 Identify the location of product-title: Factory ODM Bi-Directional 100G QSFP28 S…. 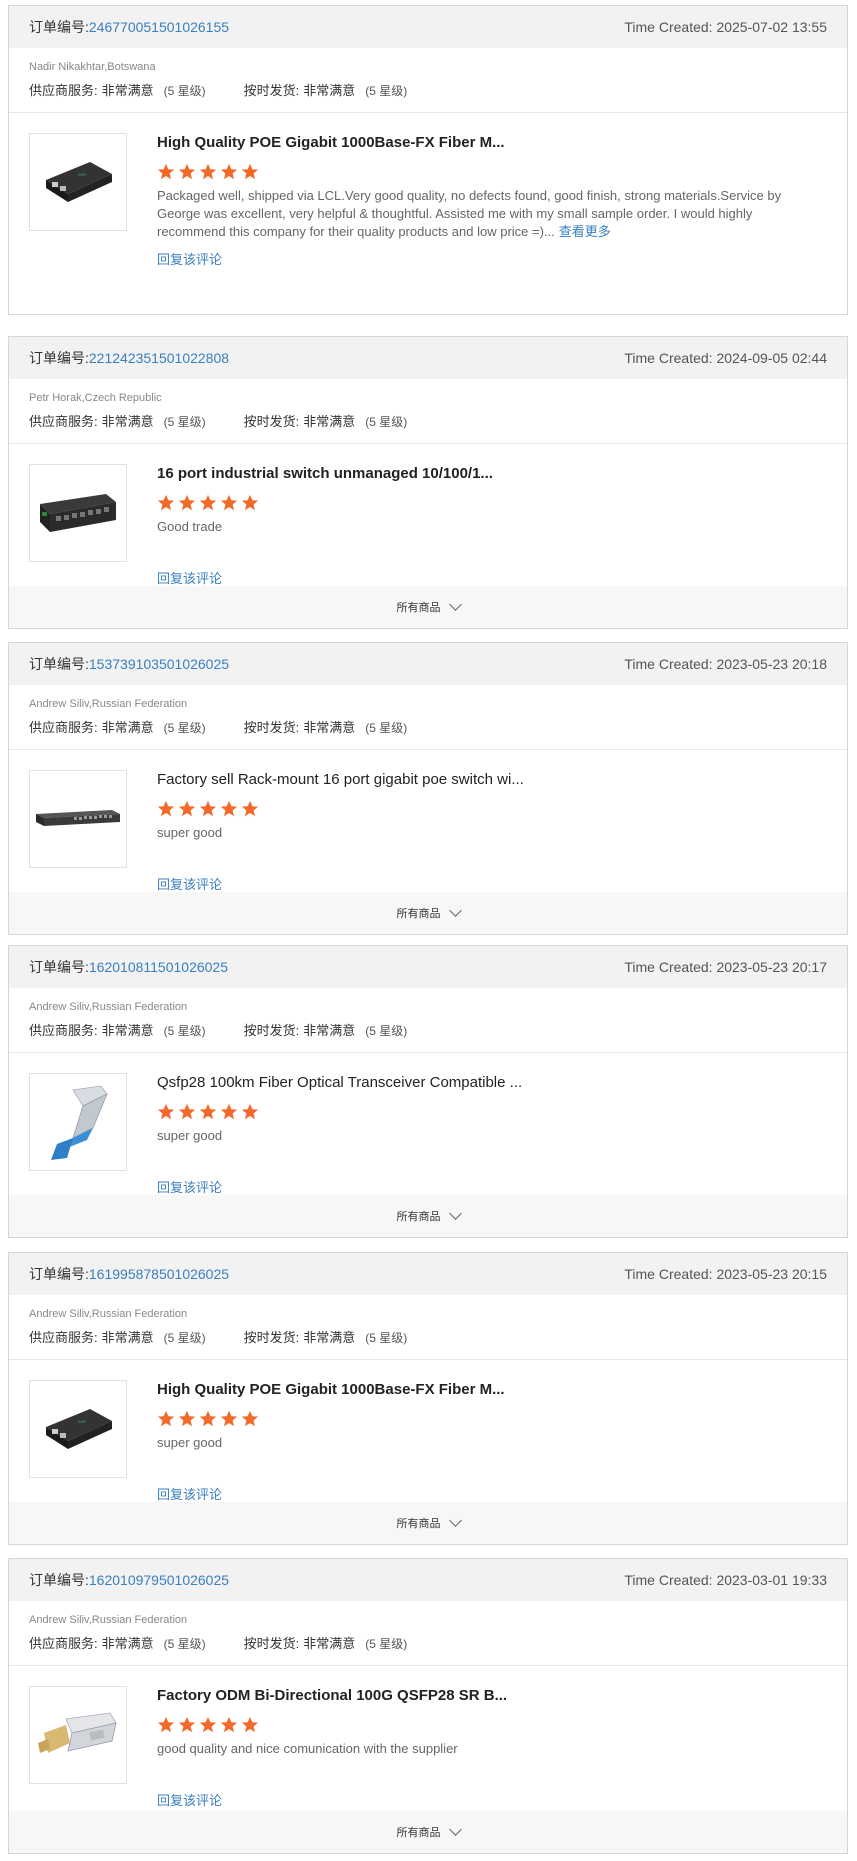
(479, 1696).